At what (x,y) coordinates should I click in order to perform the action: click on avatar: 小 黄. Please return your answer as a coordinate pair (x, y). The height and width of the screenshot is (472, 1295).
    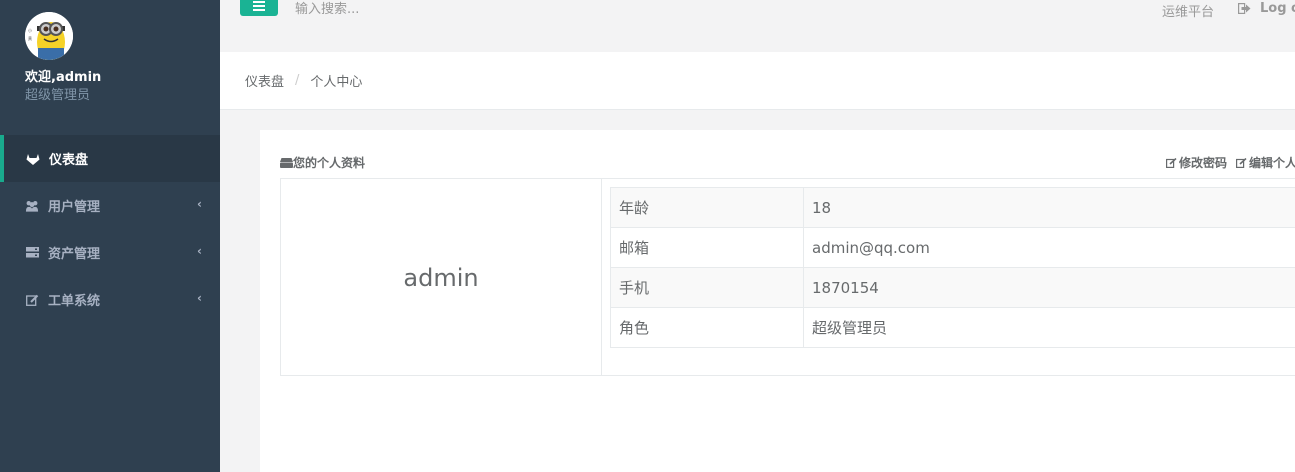
    Looking at the image, I should click on (49, 36).